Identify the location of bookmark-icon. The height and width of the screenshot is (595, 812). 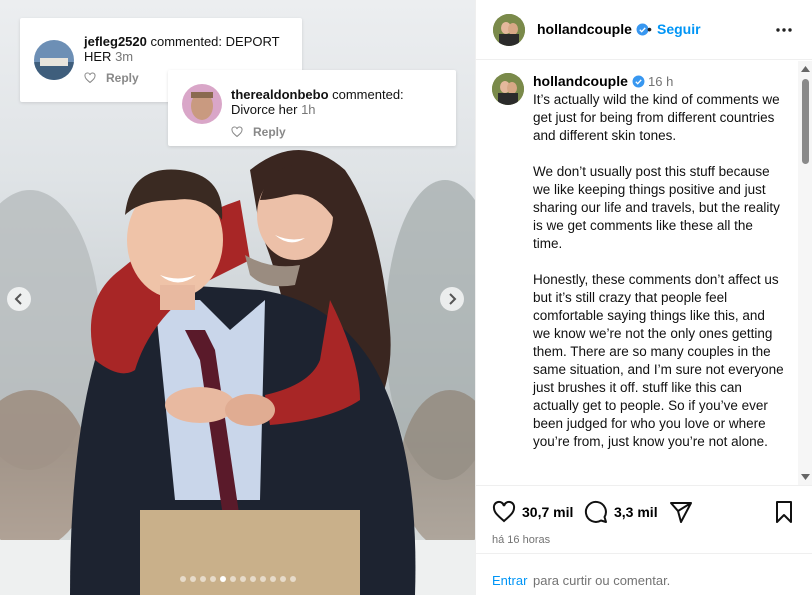
(784, 512).